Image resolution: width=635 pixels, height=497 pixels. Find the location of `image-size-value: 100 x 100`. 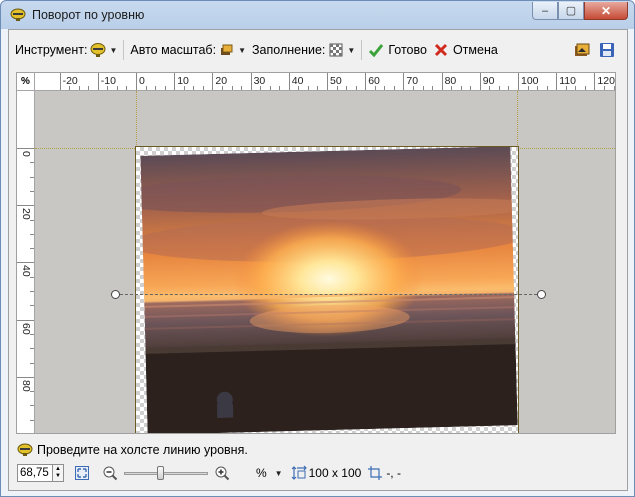

image-size-value: 100 x 100 is located at coordinates (335, 473).